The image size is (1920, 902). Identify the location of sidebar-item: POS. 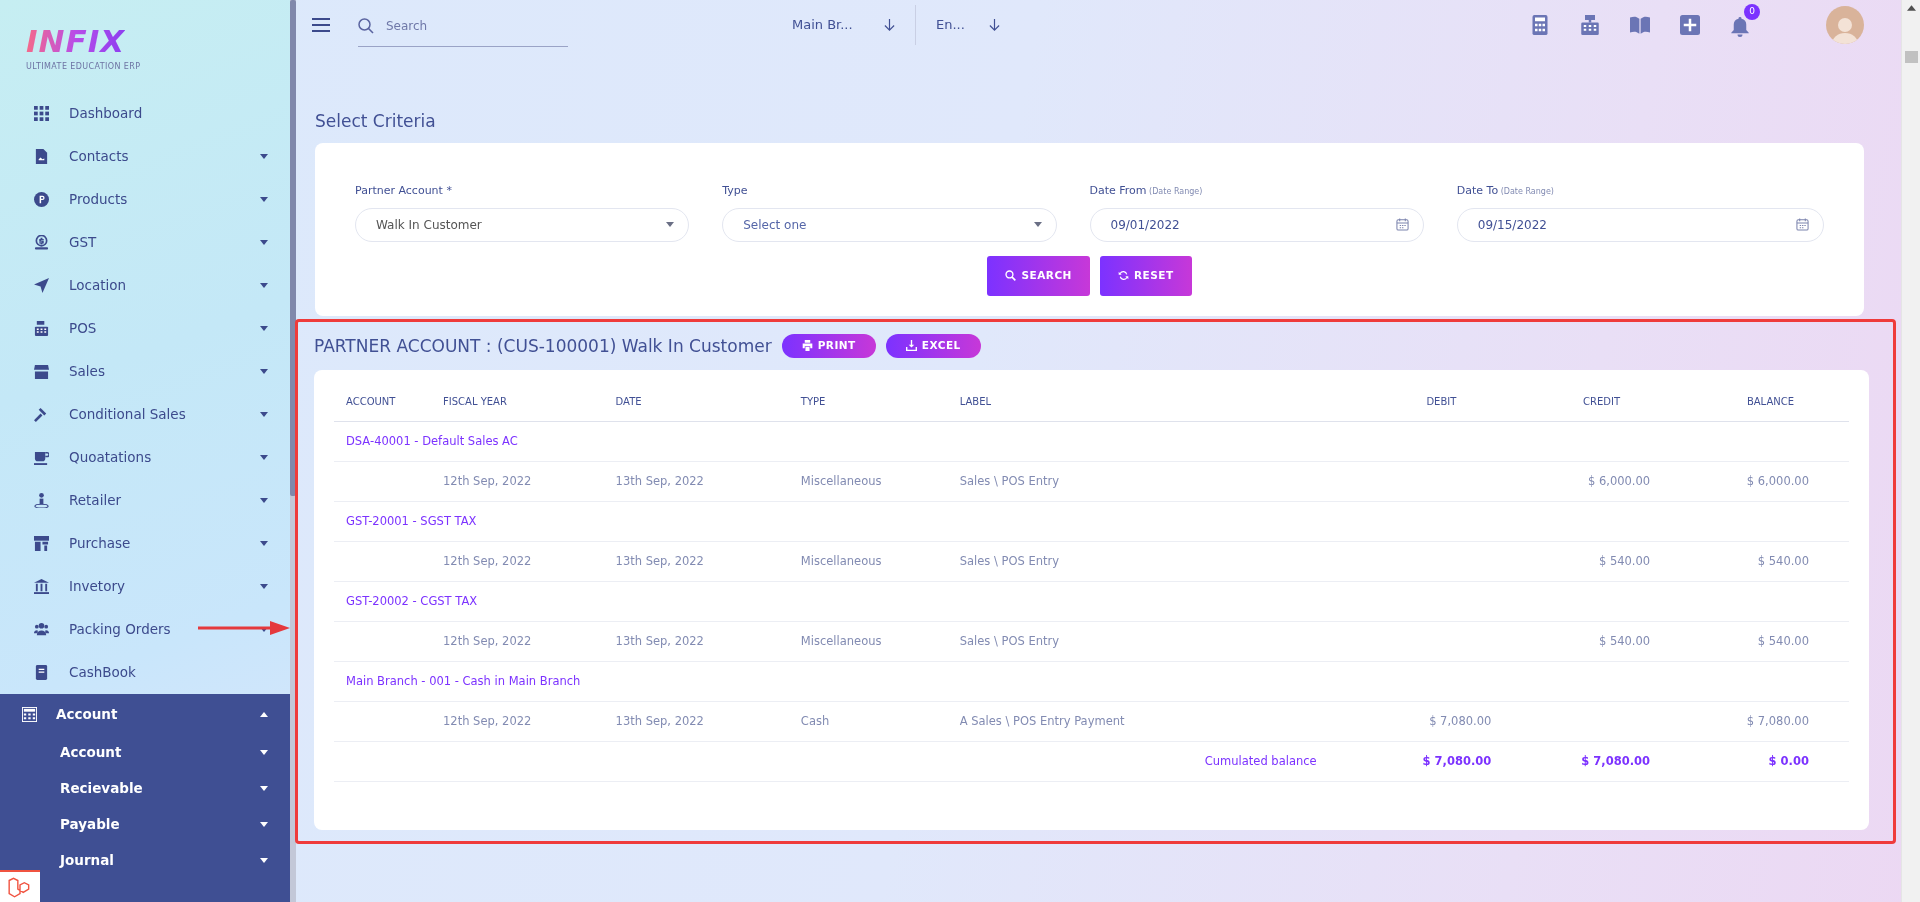
(145, 328).